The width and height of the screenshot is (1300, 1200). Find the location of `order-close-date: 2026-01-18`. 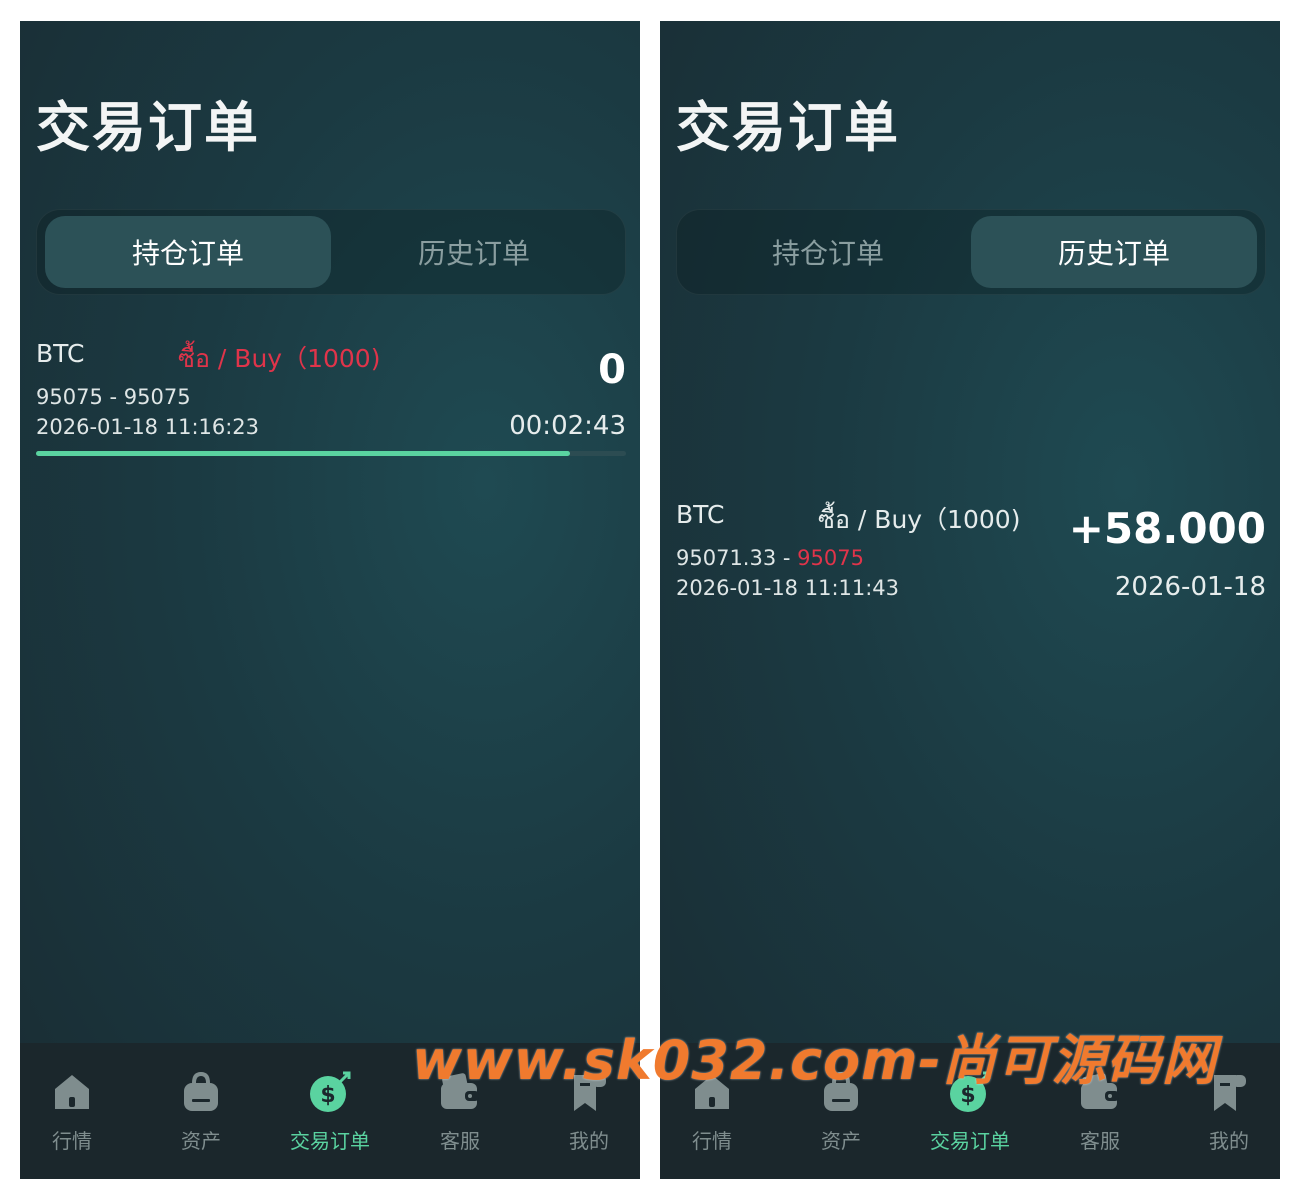

order-close-date: 2026-01-18 is located at coordinates (1190, 587).